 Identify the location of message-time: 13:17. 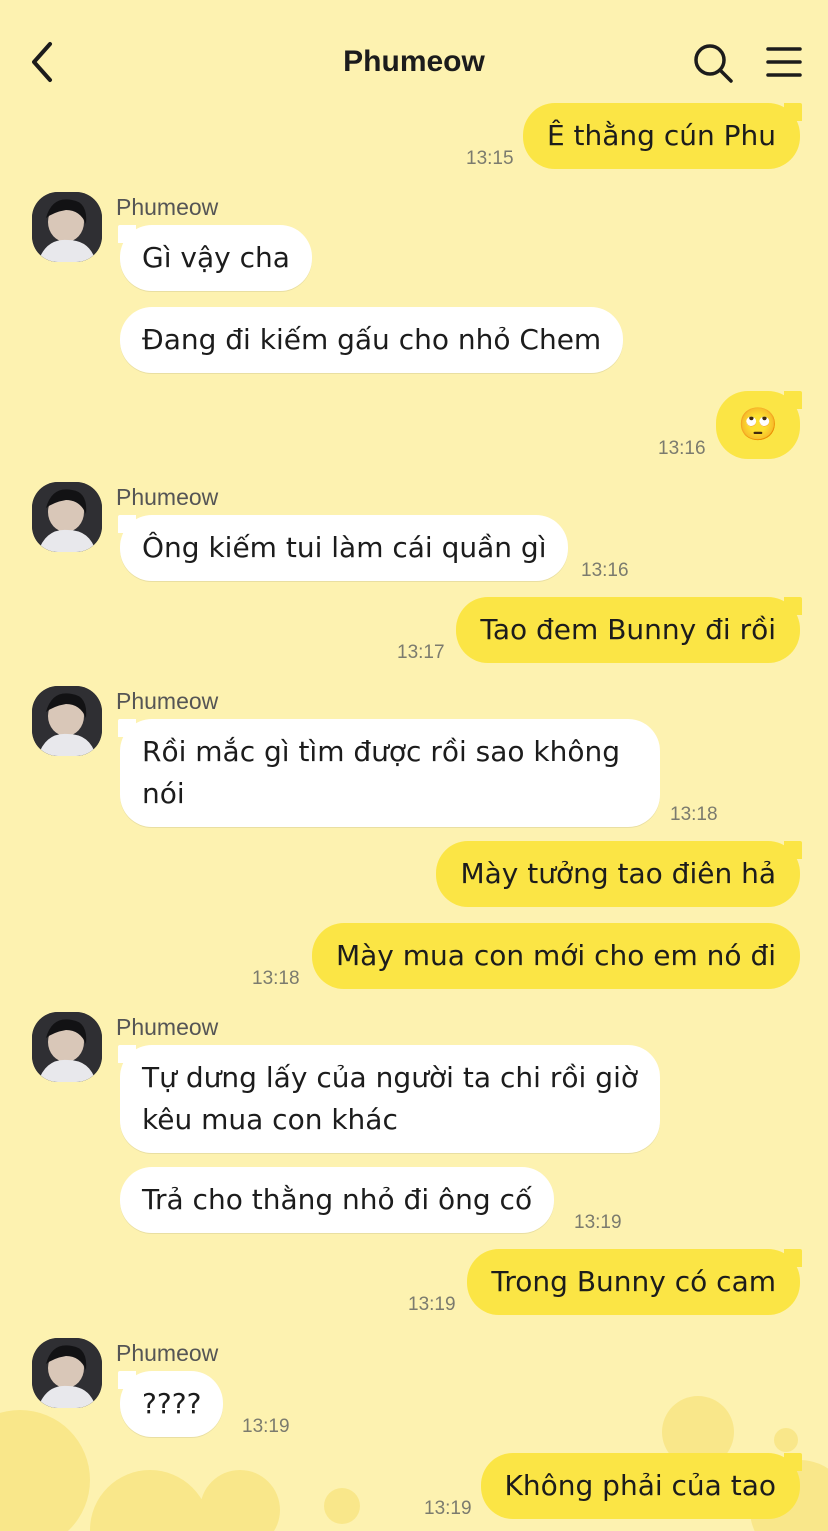
(421, 652).